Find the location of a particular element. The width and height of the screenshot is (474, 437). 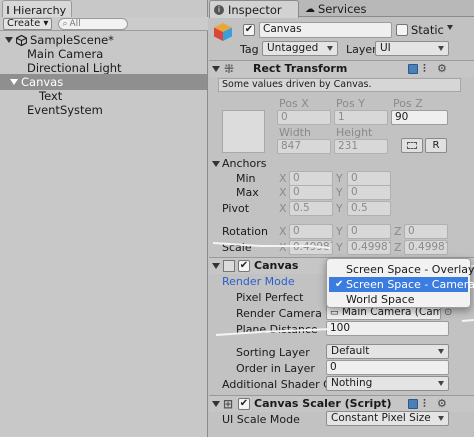

rect-transform-header: ⁜ Rect Transform ⫶ ⚙ is located at coordinates (341, 69).